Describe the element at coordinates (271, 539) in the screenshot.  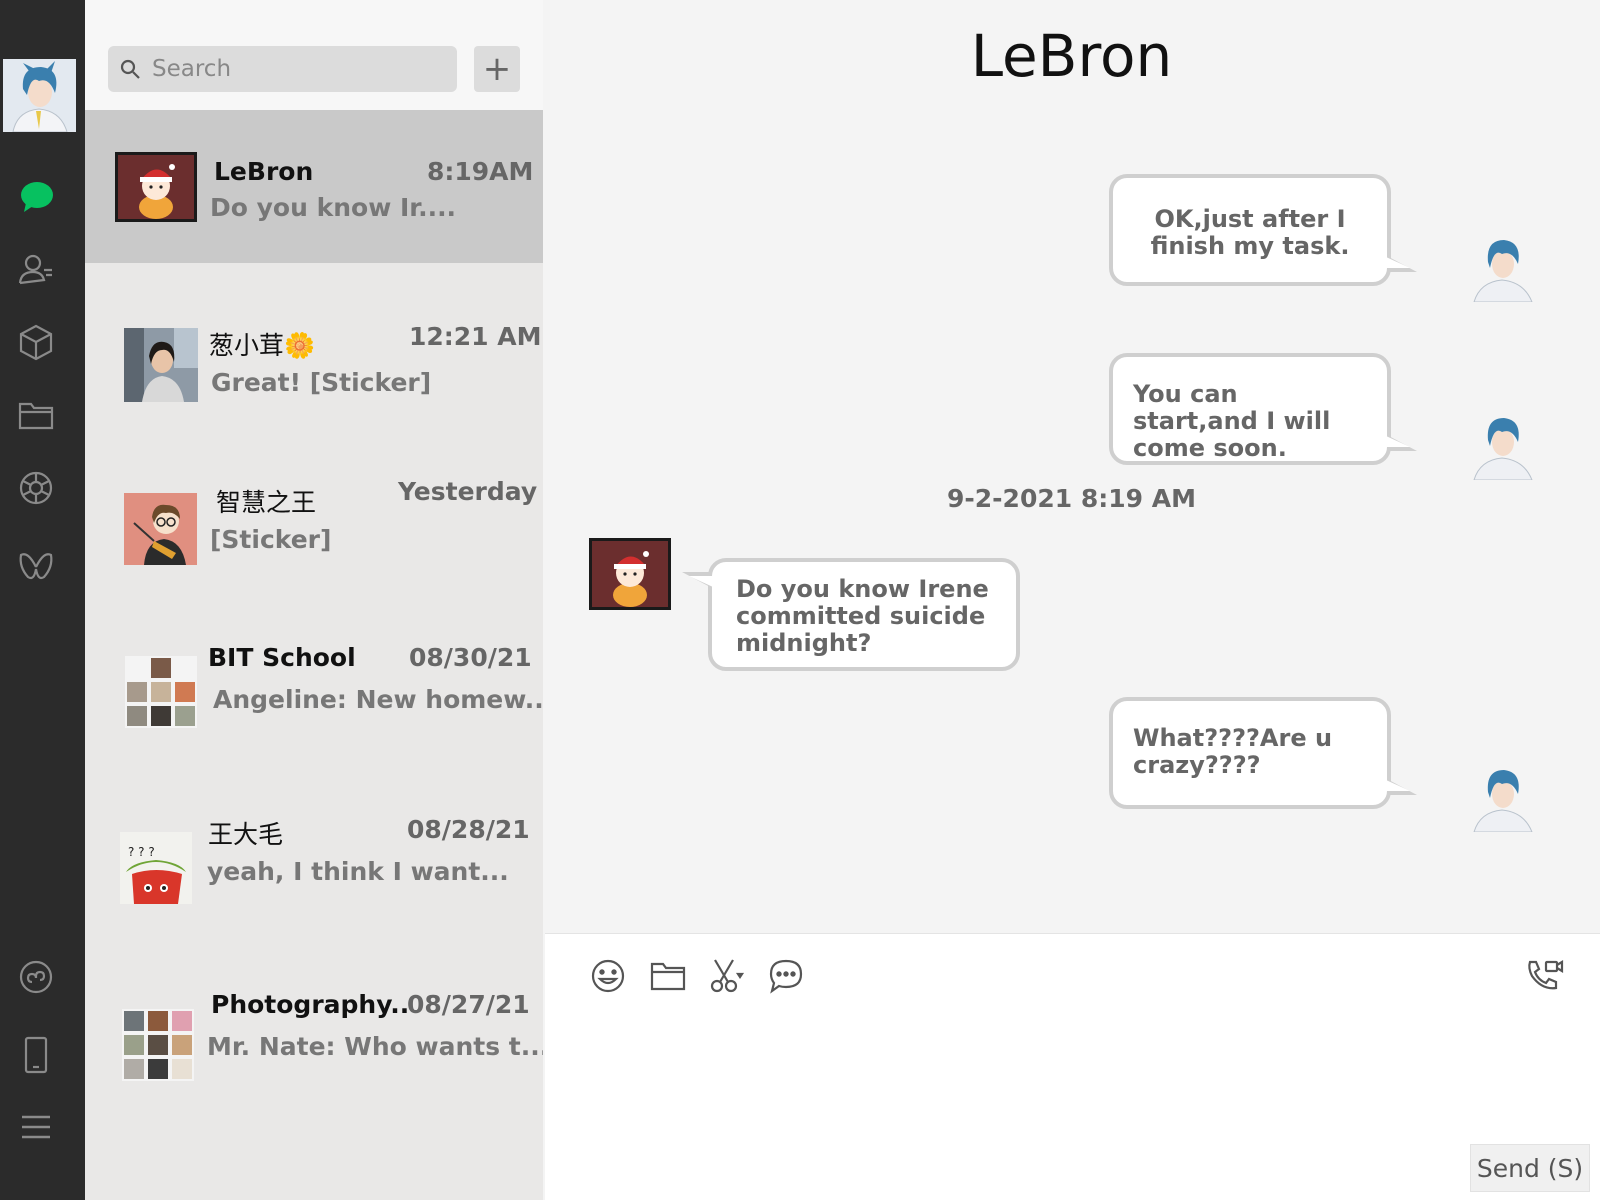
I see `chat-item-preview: [Sticker]` at that location.